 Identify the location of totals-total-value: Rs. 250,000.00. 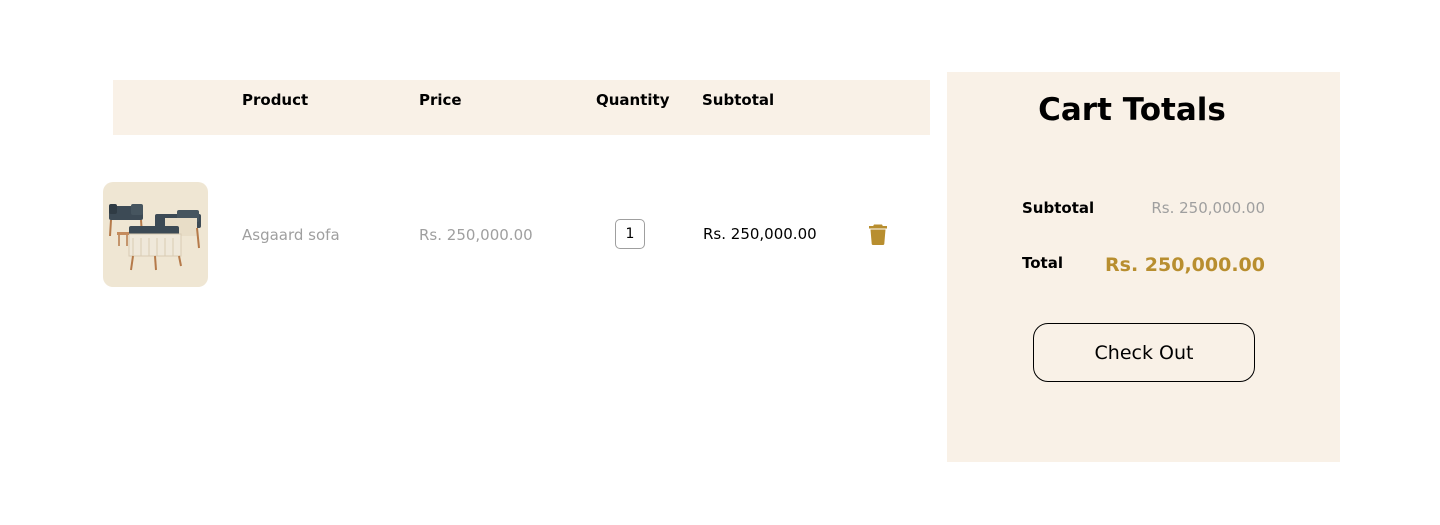
(1185, 265).